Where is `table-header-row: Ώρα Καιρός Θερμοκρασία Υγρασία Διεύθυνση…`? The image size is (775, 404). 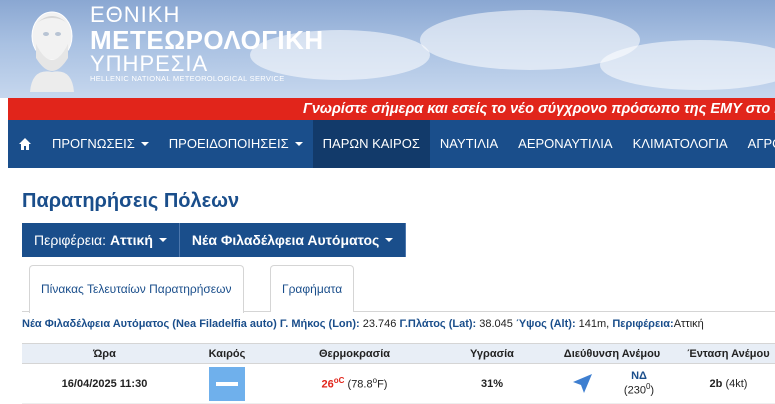 table-header-row: Ώρα Καιρός Θερμοκρασία Υγρασία Διεύθυνση… is located at coordinates (398, 353).